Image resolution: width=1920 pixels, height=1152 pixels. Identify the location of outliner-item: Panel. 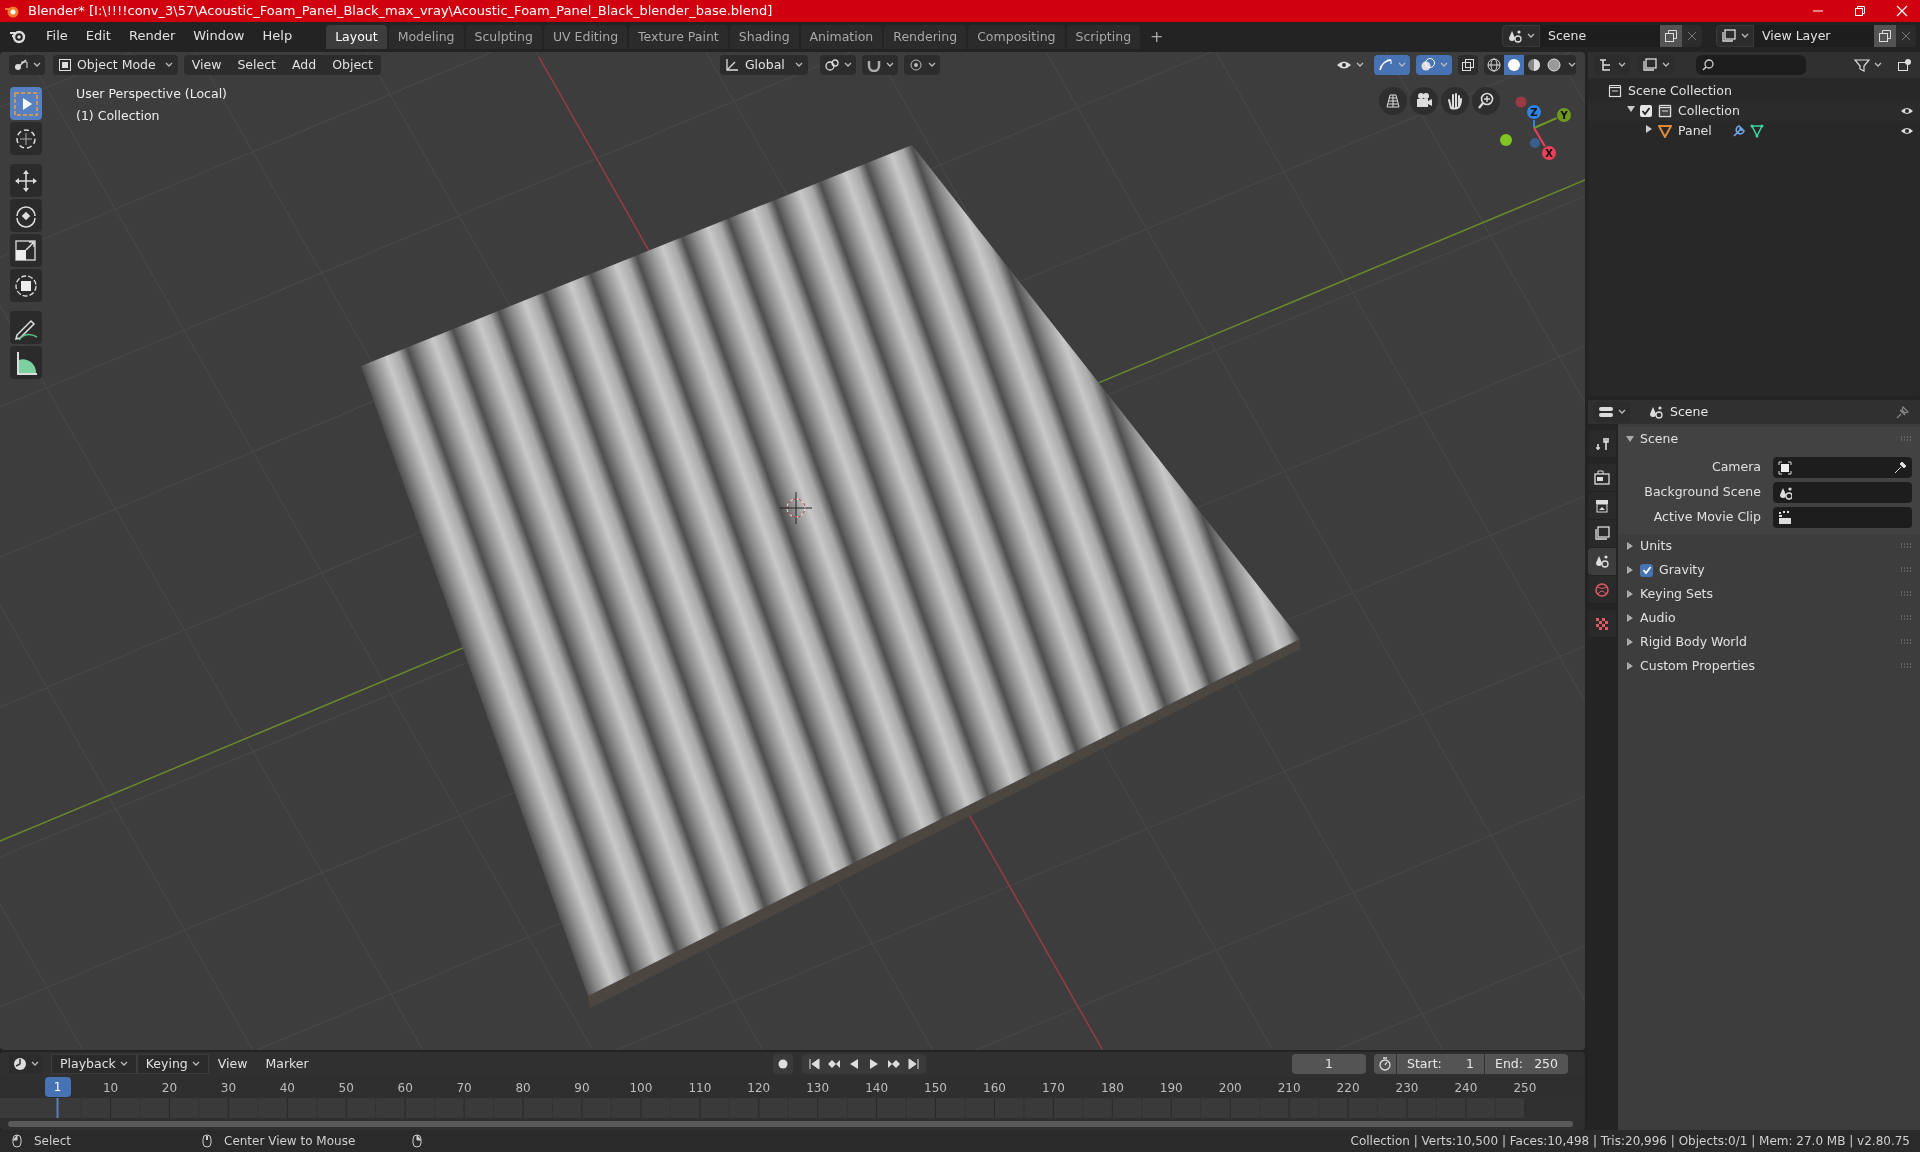
(1695, 131).